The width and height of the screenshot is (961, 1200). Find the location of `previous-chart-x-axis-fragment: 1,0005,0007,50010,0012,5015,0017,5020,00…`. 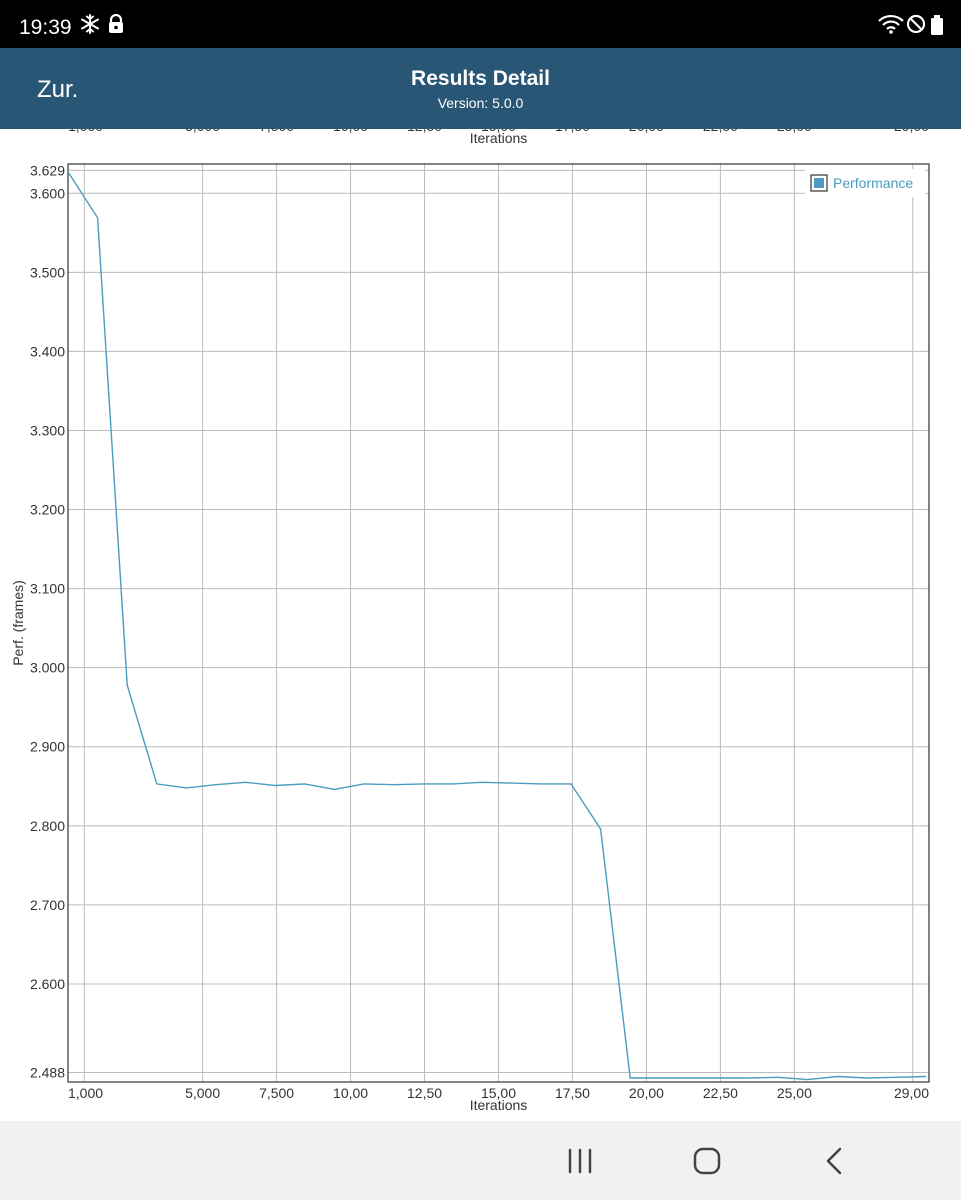

previous-chart-x-axis-fragment: 1,0005,0007,50010,0012,5015,0017,5020,00… is located at coordinates (498, 137).